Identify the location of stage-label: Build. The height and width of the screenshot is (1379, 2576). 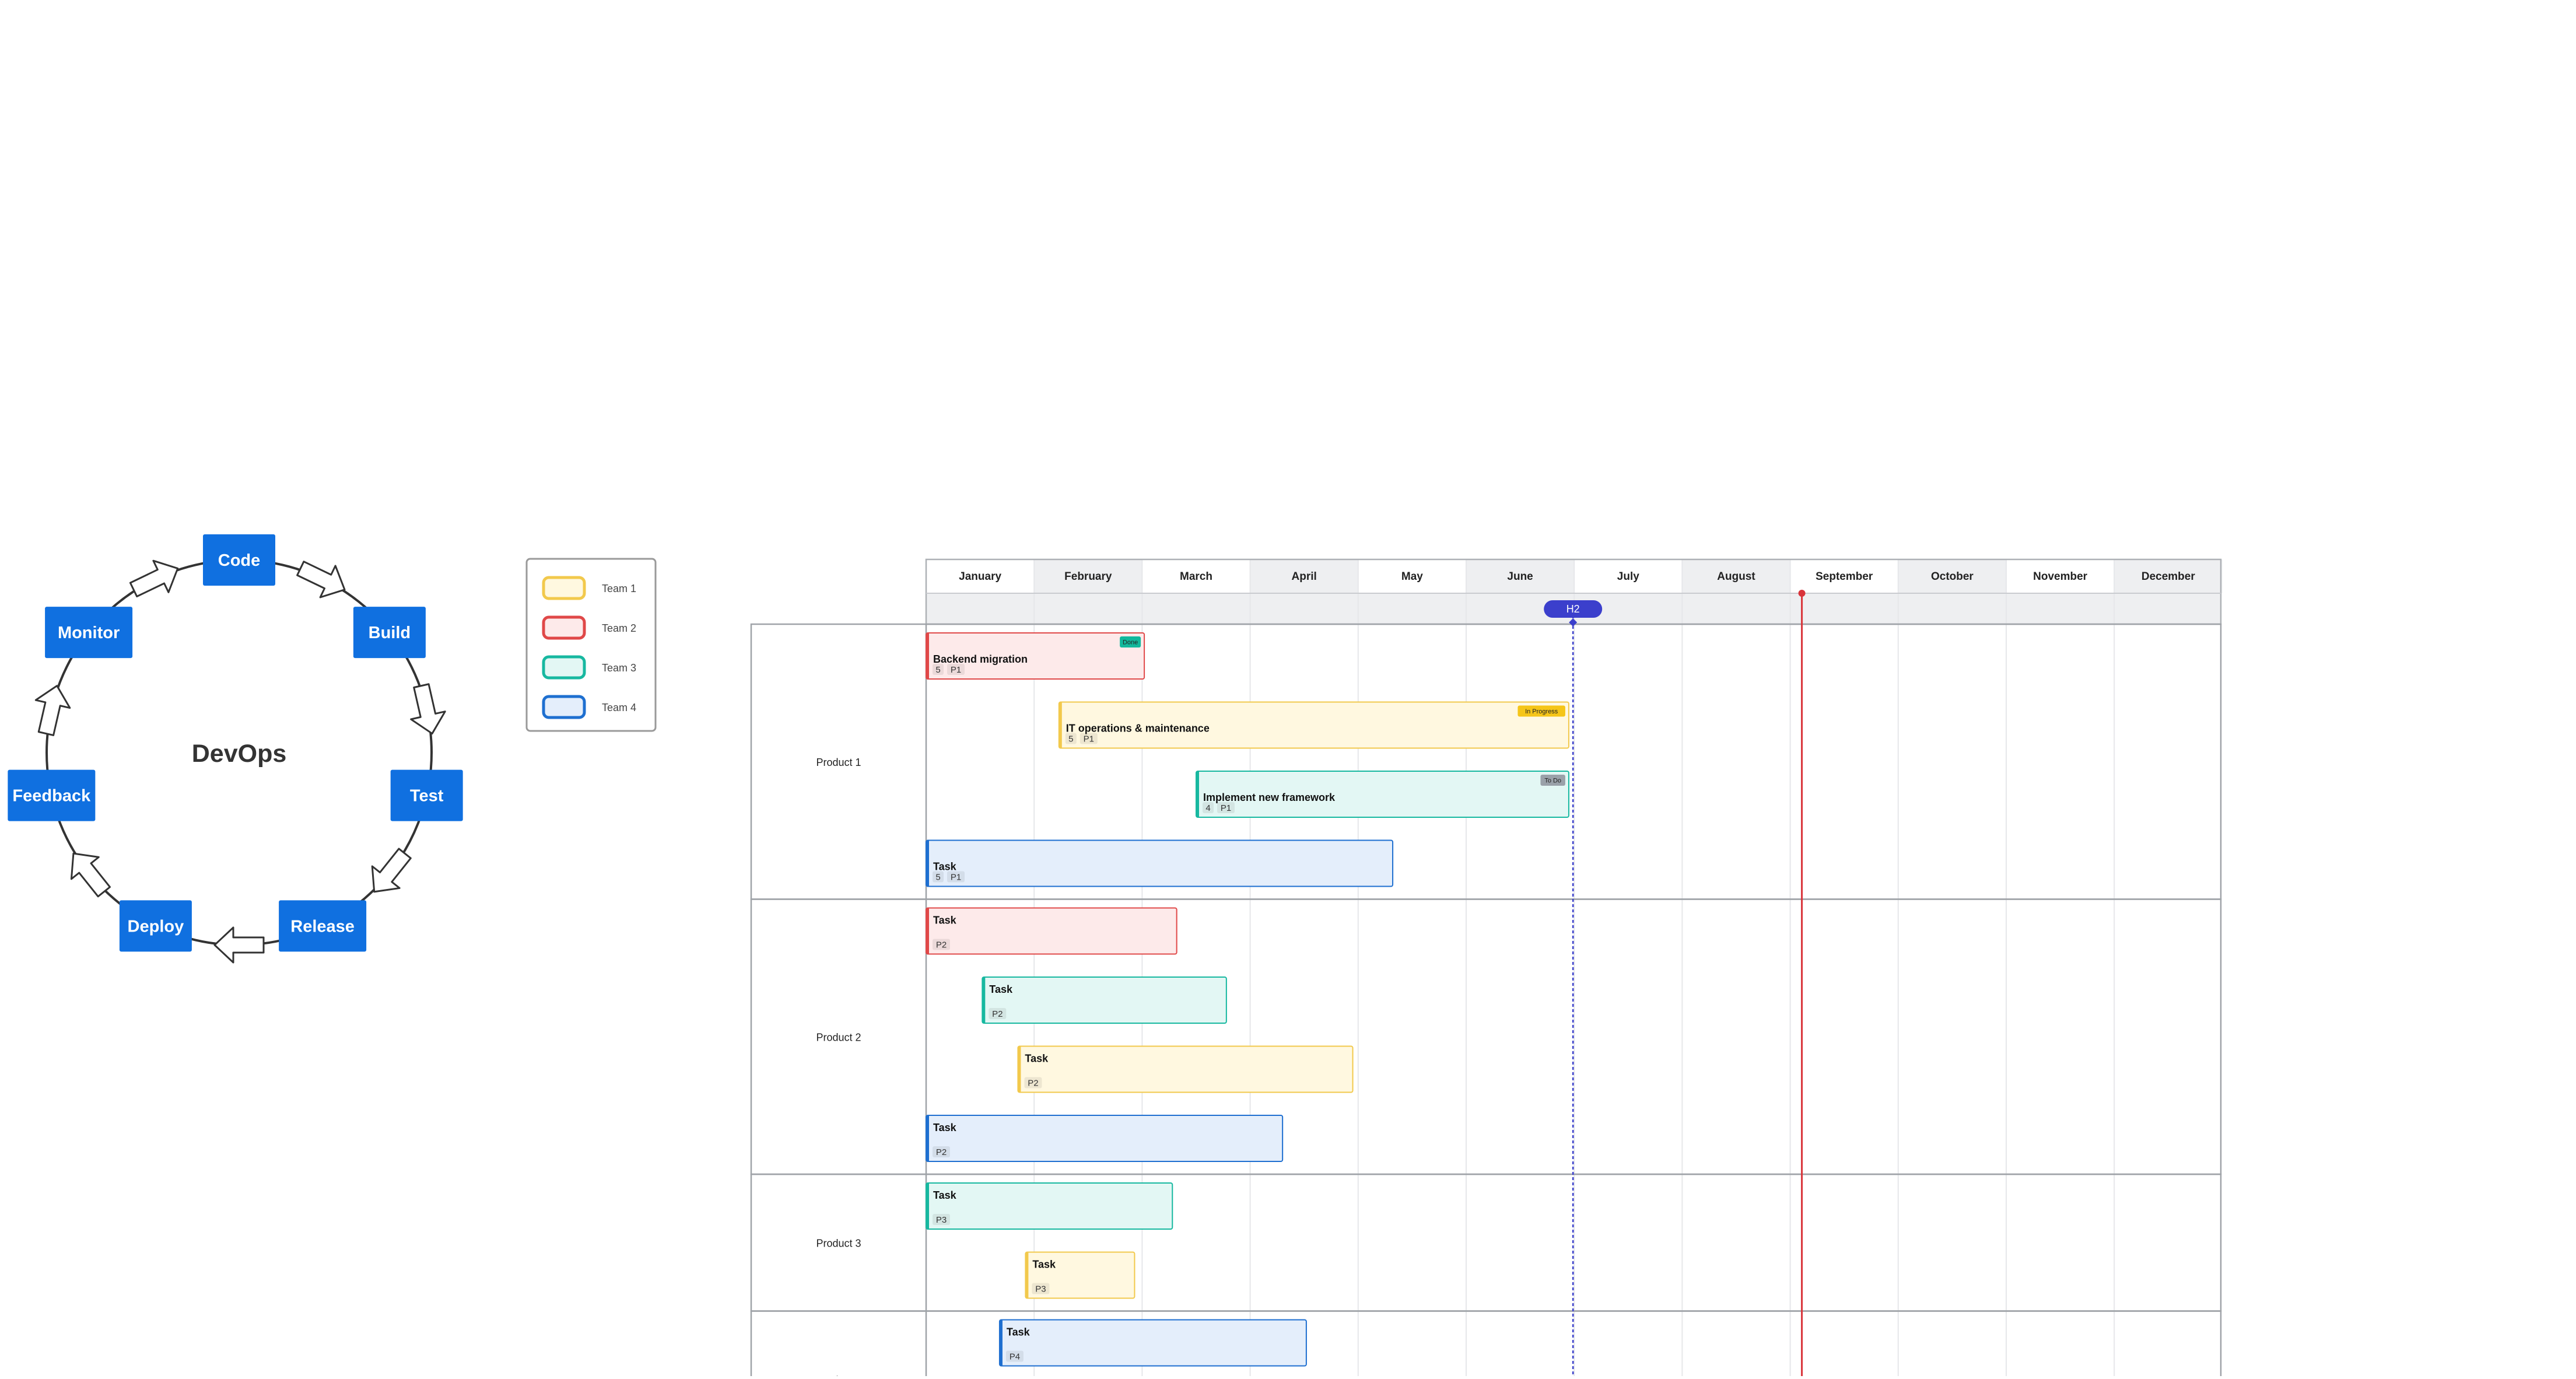
(390, 633).